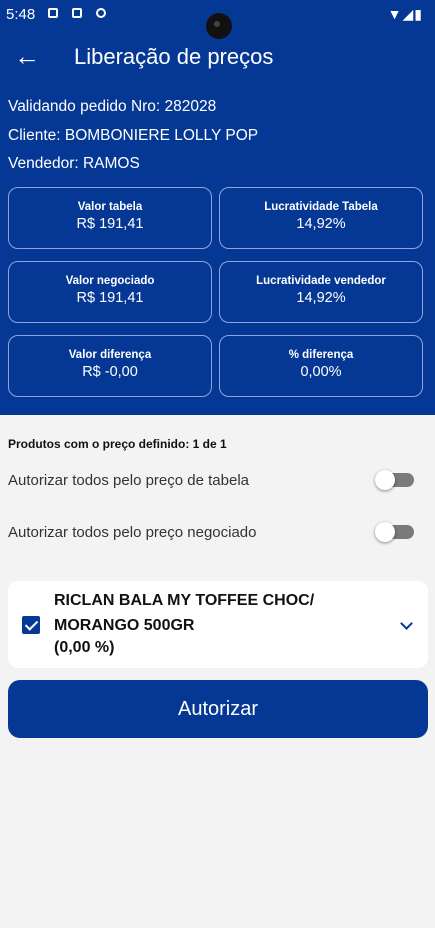  Describe the element at coordinates (405, 14) in the screenshot. I see `wifi-signal-battery-icon: ▼◢▮` at that location.